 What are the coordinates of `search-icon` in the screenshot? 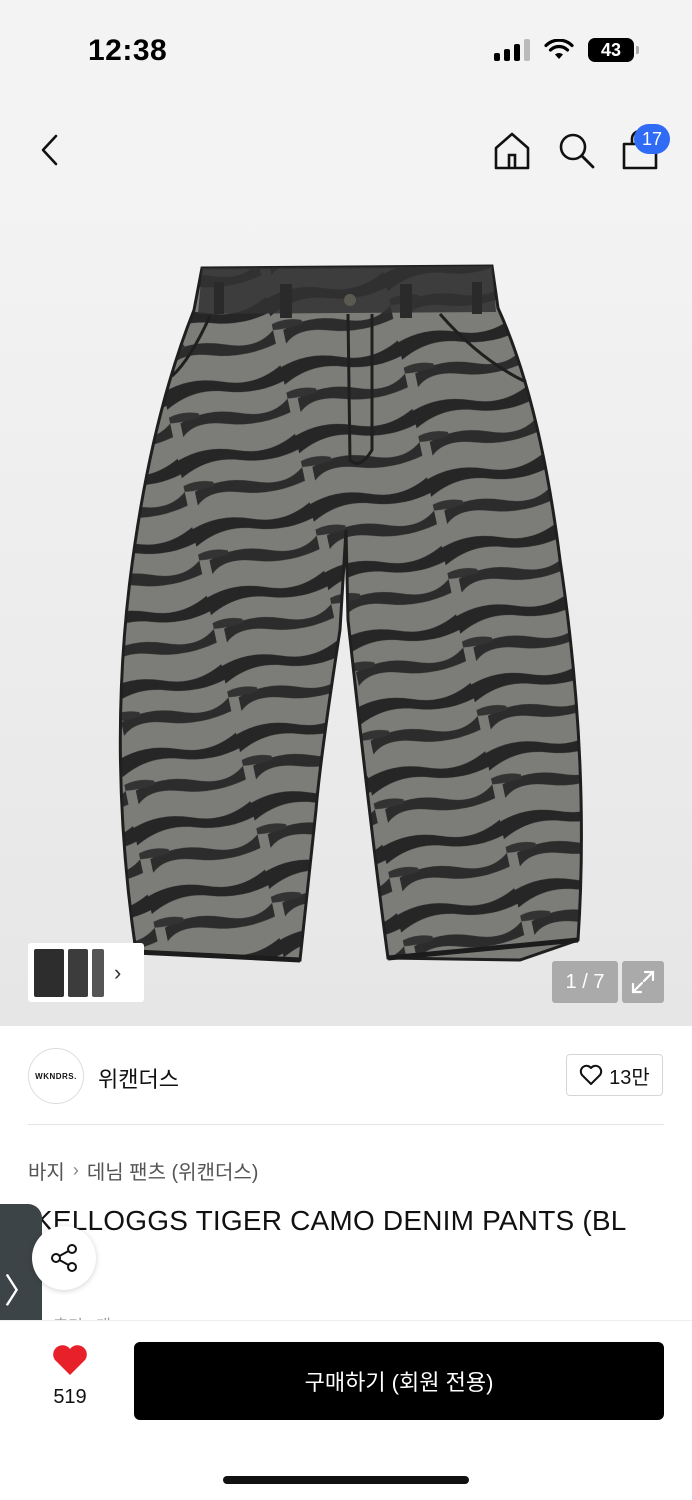 It's located at (577, 151).